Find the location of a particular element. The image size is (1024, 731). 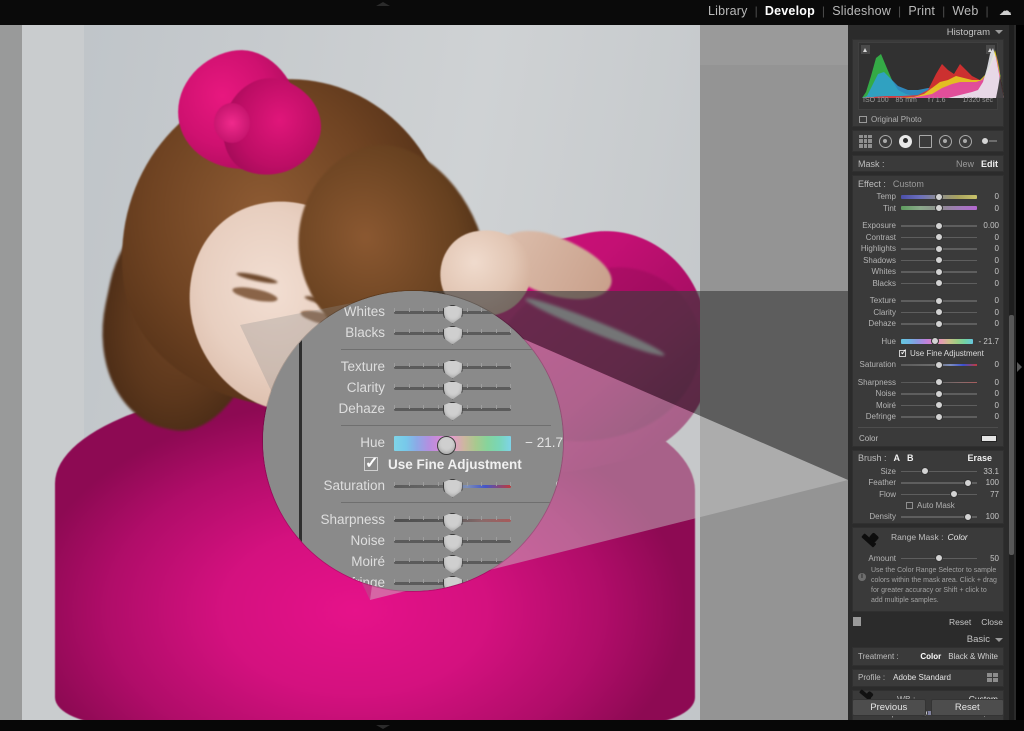

effect-slider-shadows: Shadows 0 is located at coordinates (928, 261).